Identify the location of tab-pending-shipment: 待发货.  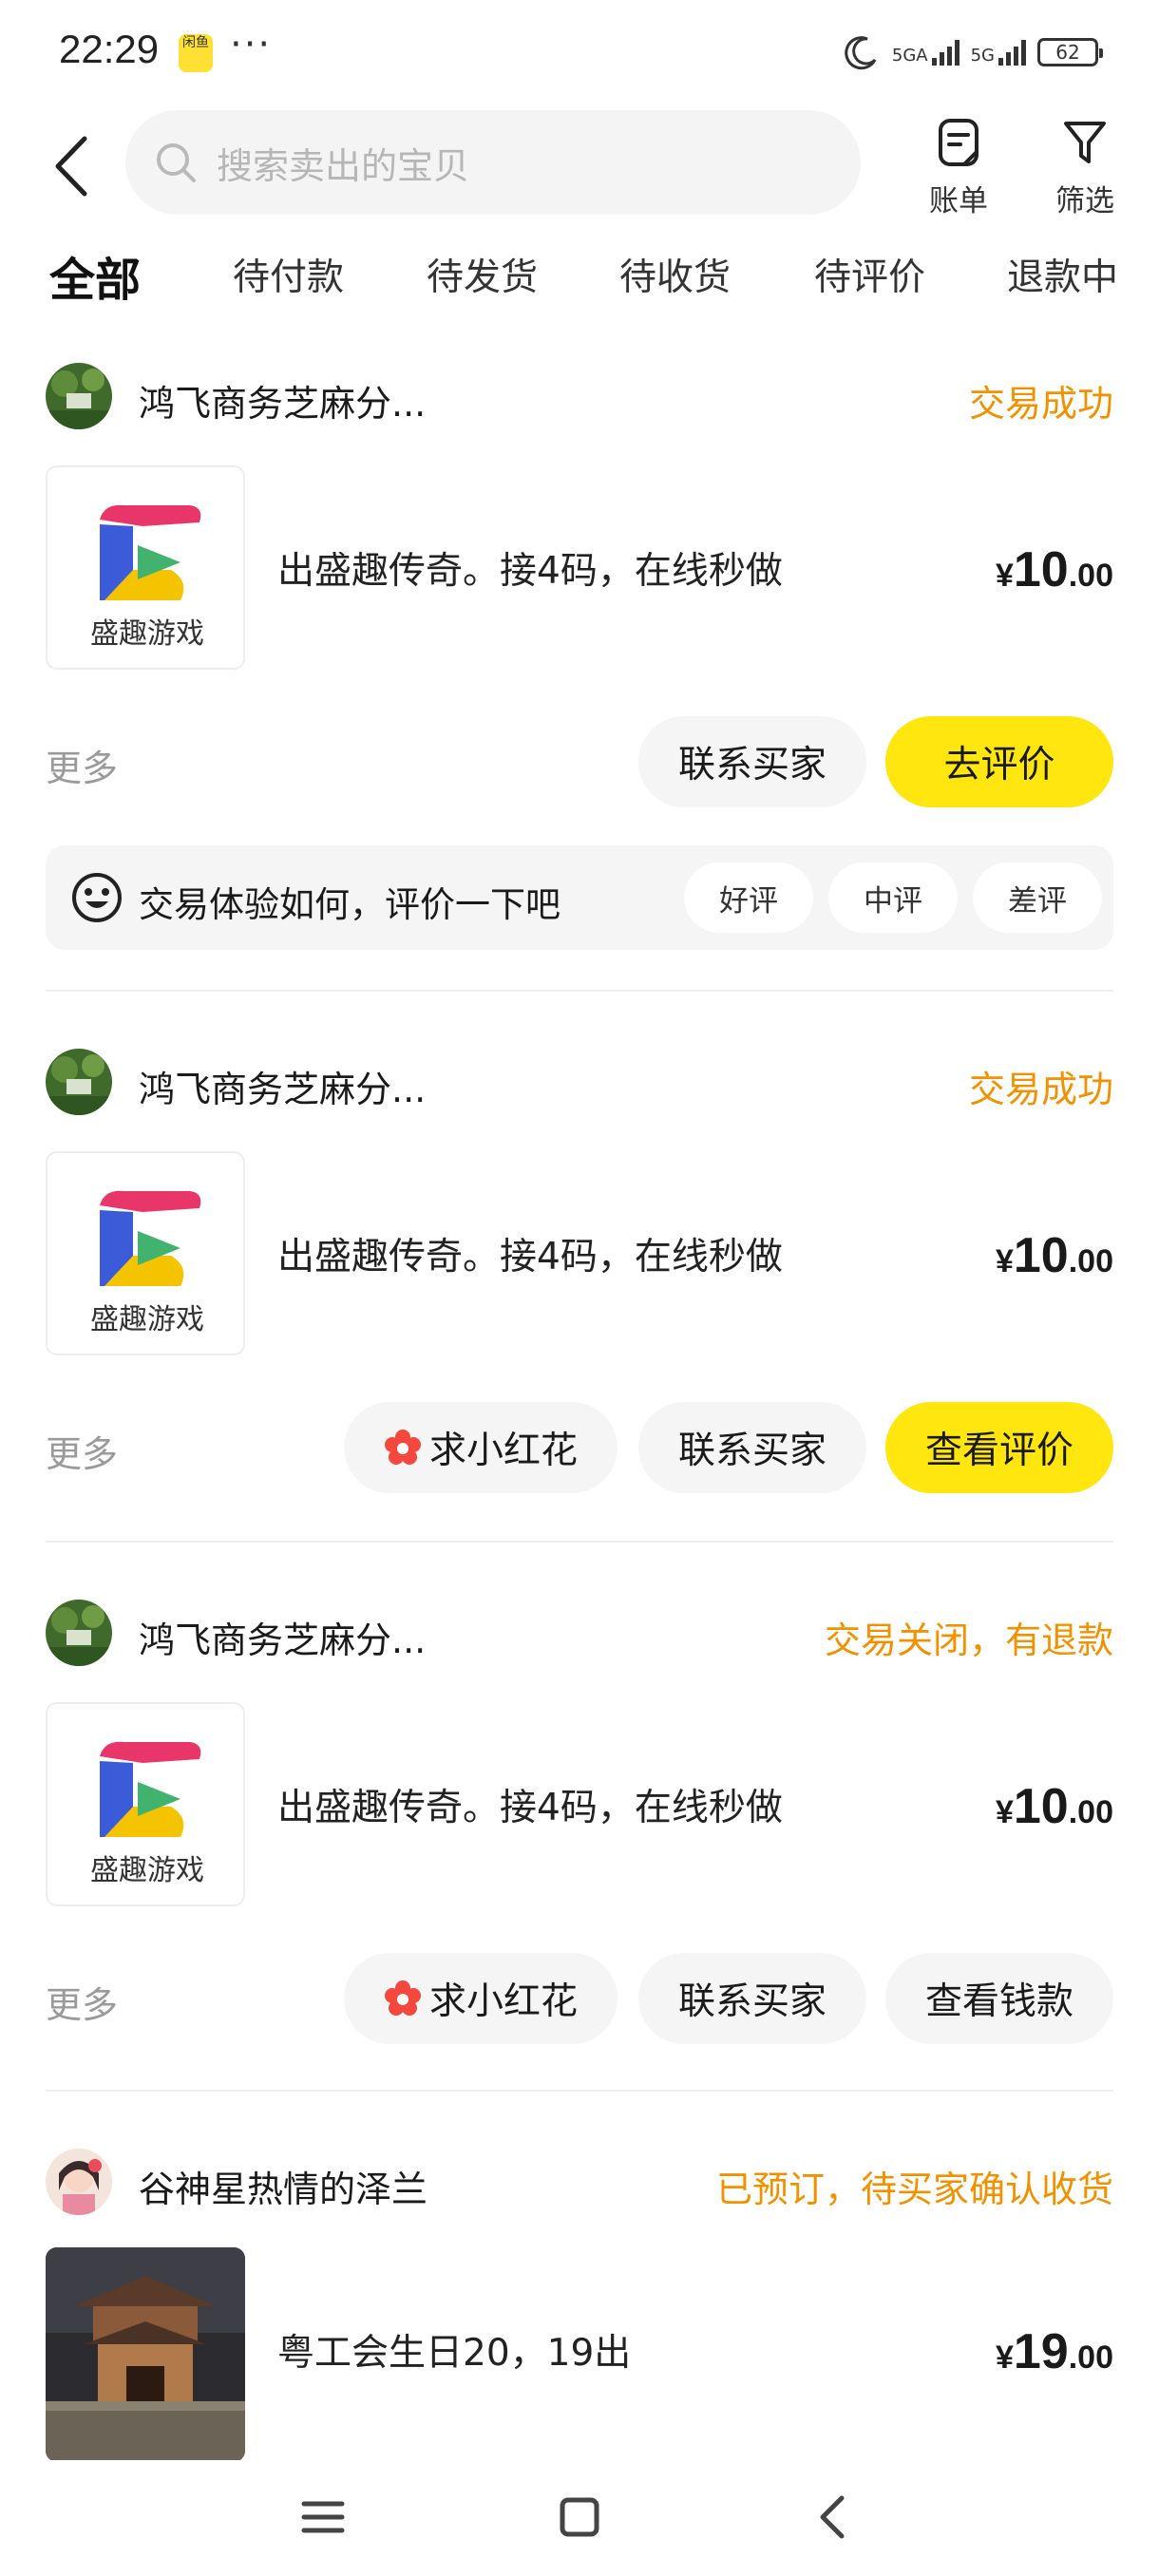
(482, 274).